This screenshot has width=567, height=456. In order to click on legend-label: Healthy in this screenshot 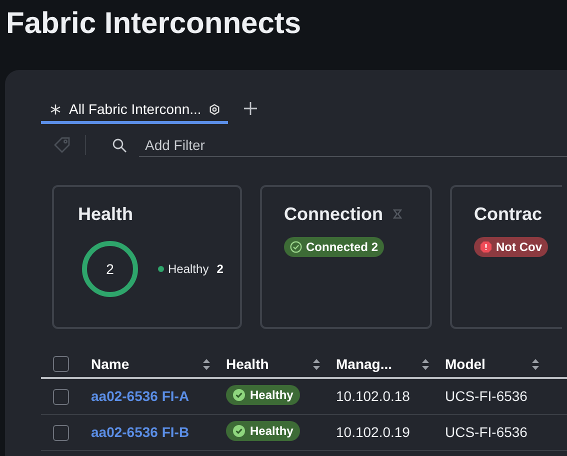, I will do `click(188, 269)`.